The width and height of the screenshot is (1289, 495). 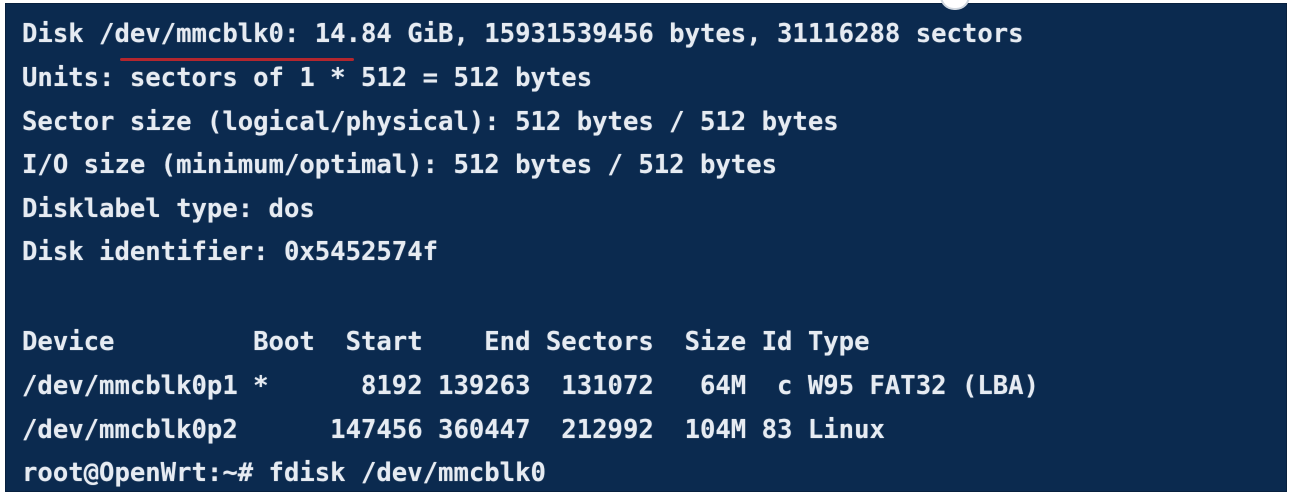 What do you see at coordinates (307, 78) in the screenshot?
I see `units-line: Units: sectors of 1 * 512 = 512 bytes` at bounding box center [307, 78].